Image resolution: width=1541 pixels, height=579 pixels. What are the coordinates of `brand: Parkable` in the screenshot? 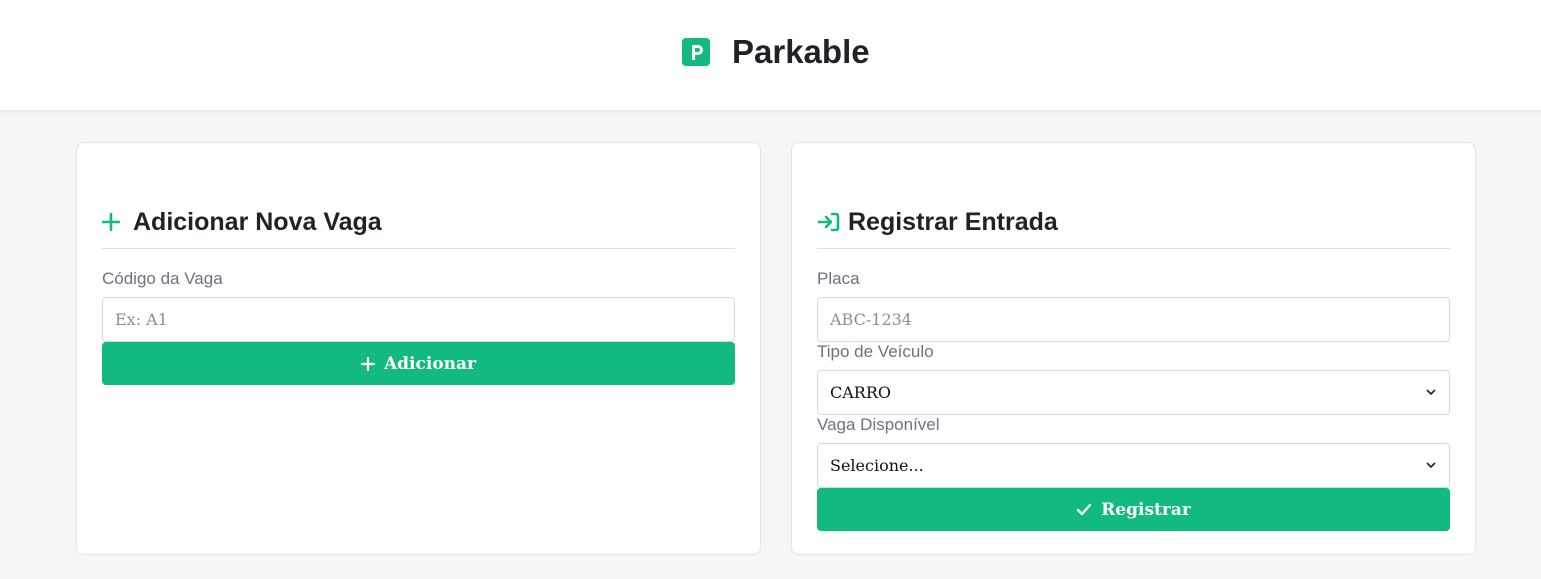 It's located at (776, 52).